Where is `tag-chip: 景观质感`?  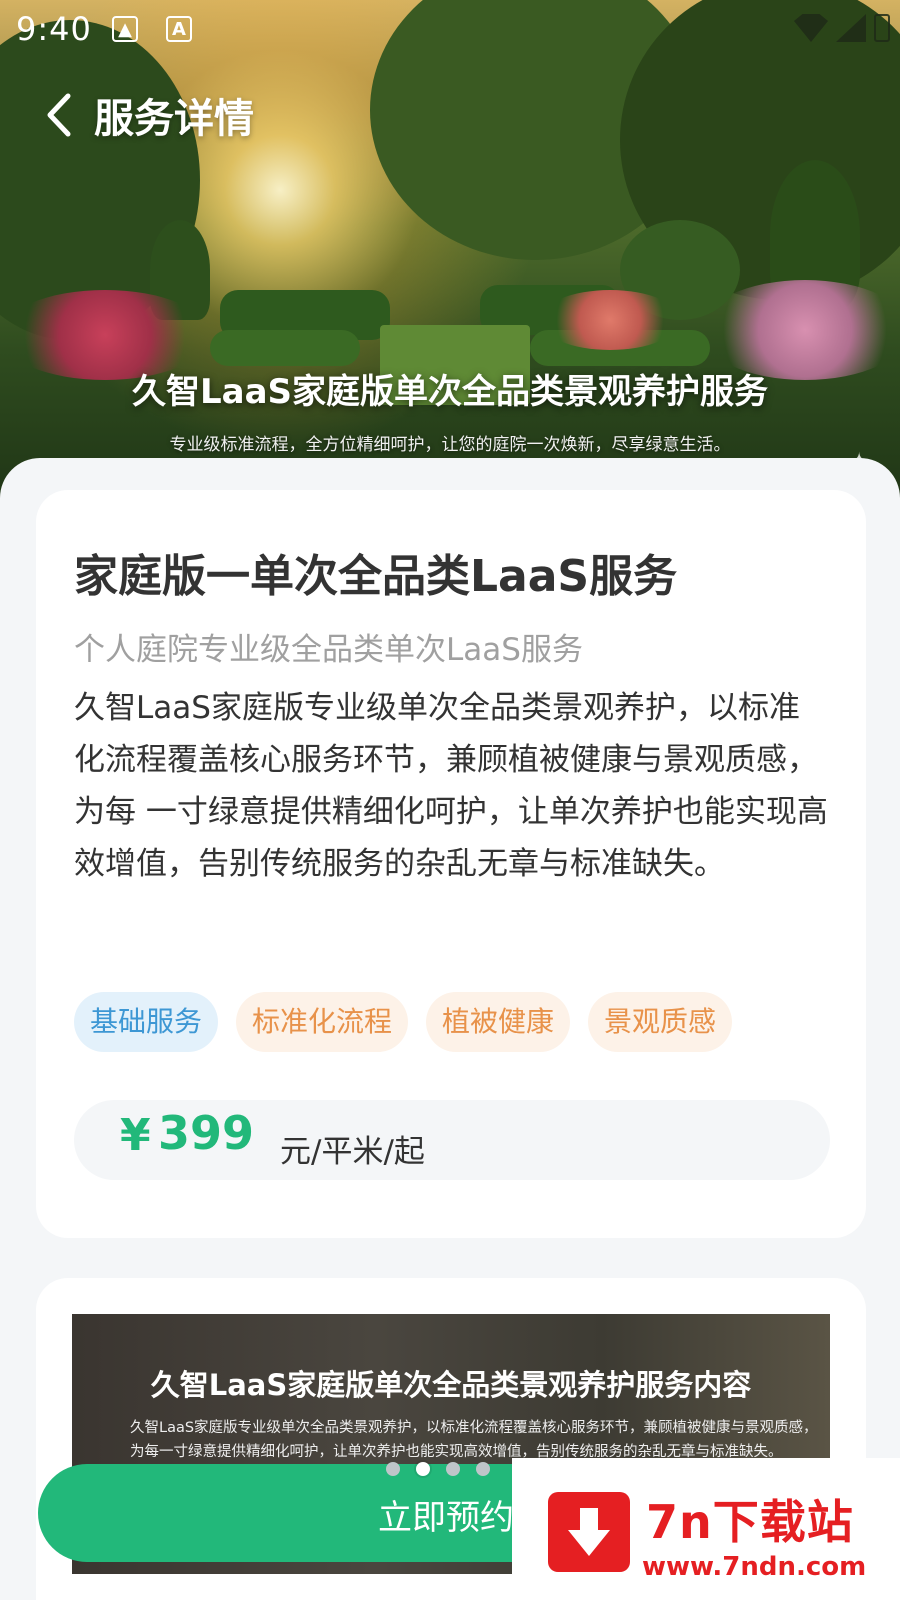 tag-chip: 景观质感 is located at coordinates (660, 1022).